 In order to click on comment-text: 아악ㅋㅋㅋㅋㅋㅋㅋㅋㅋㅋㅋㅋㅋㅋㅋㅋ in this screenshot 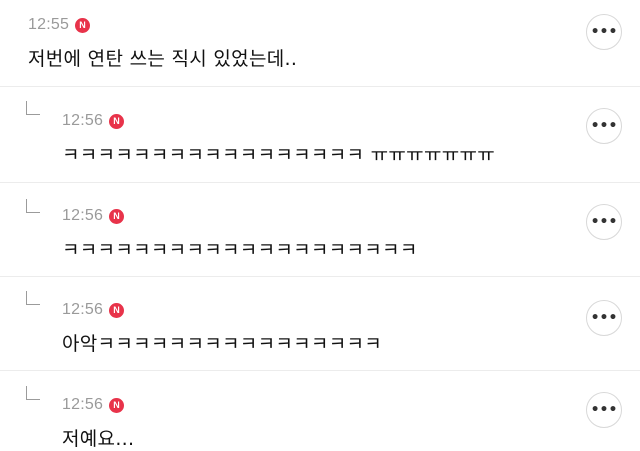, I will do `click(222, 344)`.